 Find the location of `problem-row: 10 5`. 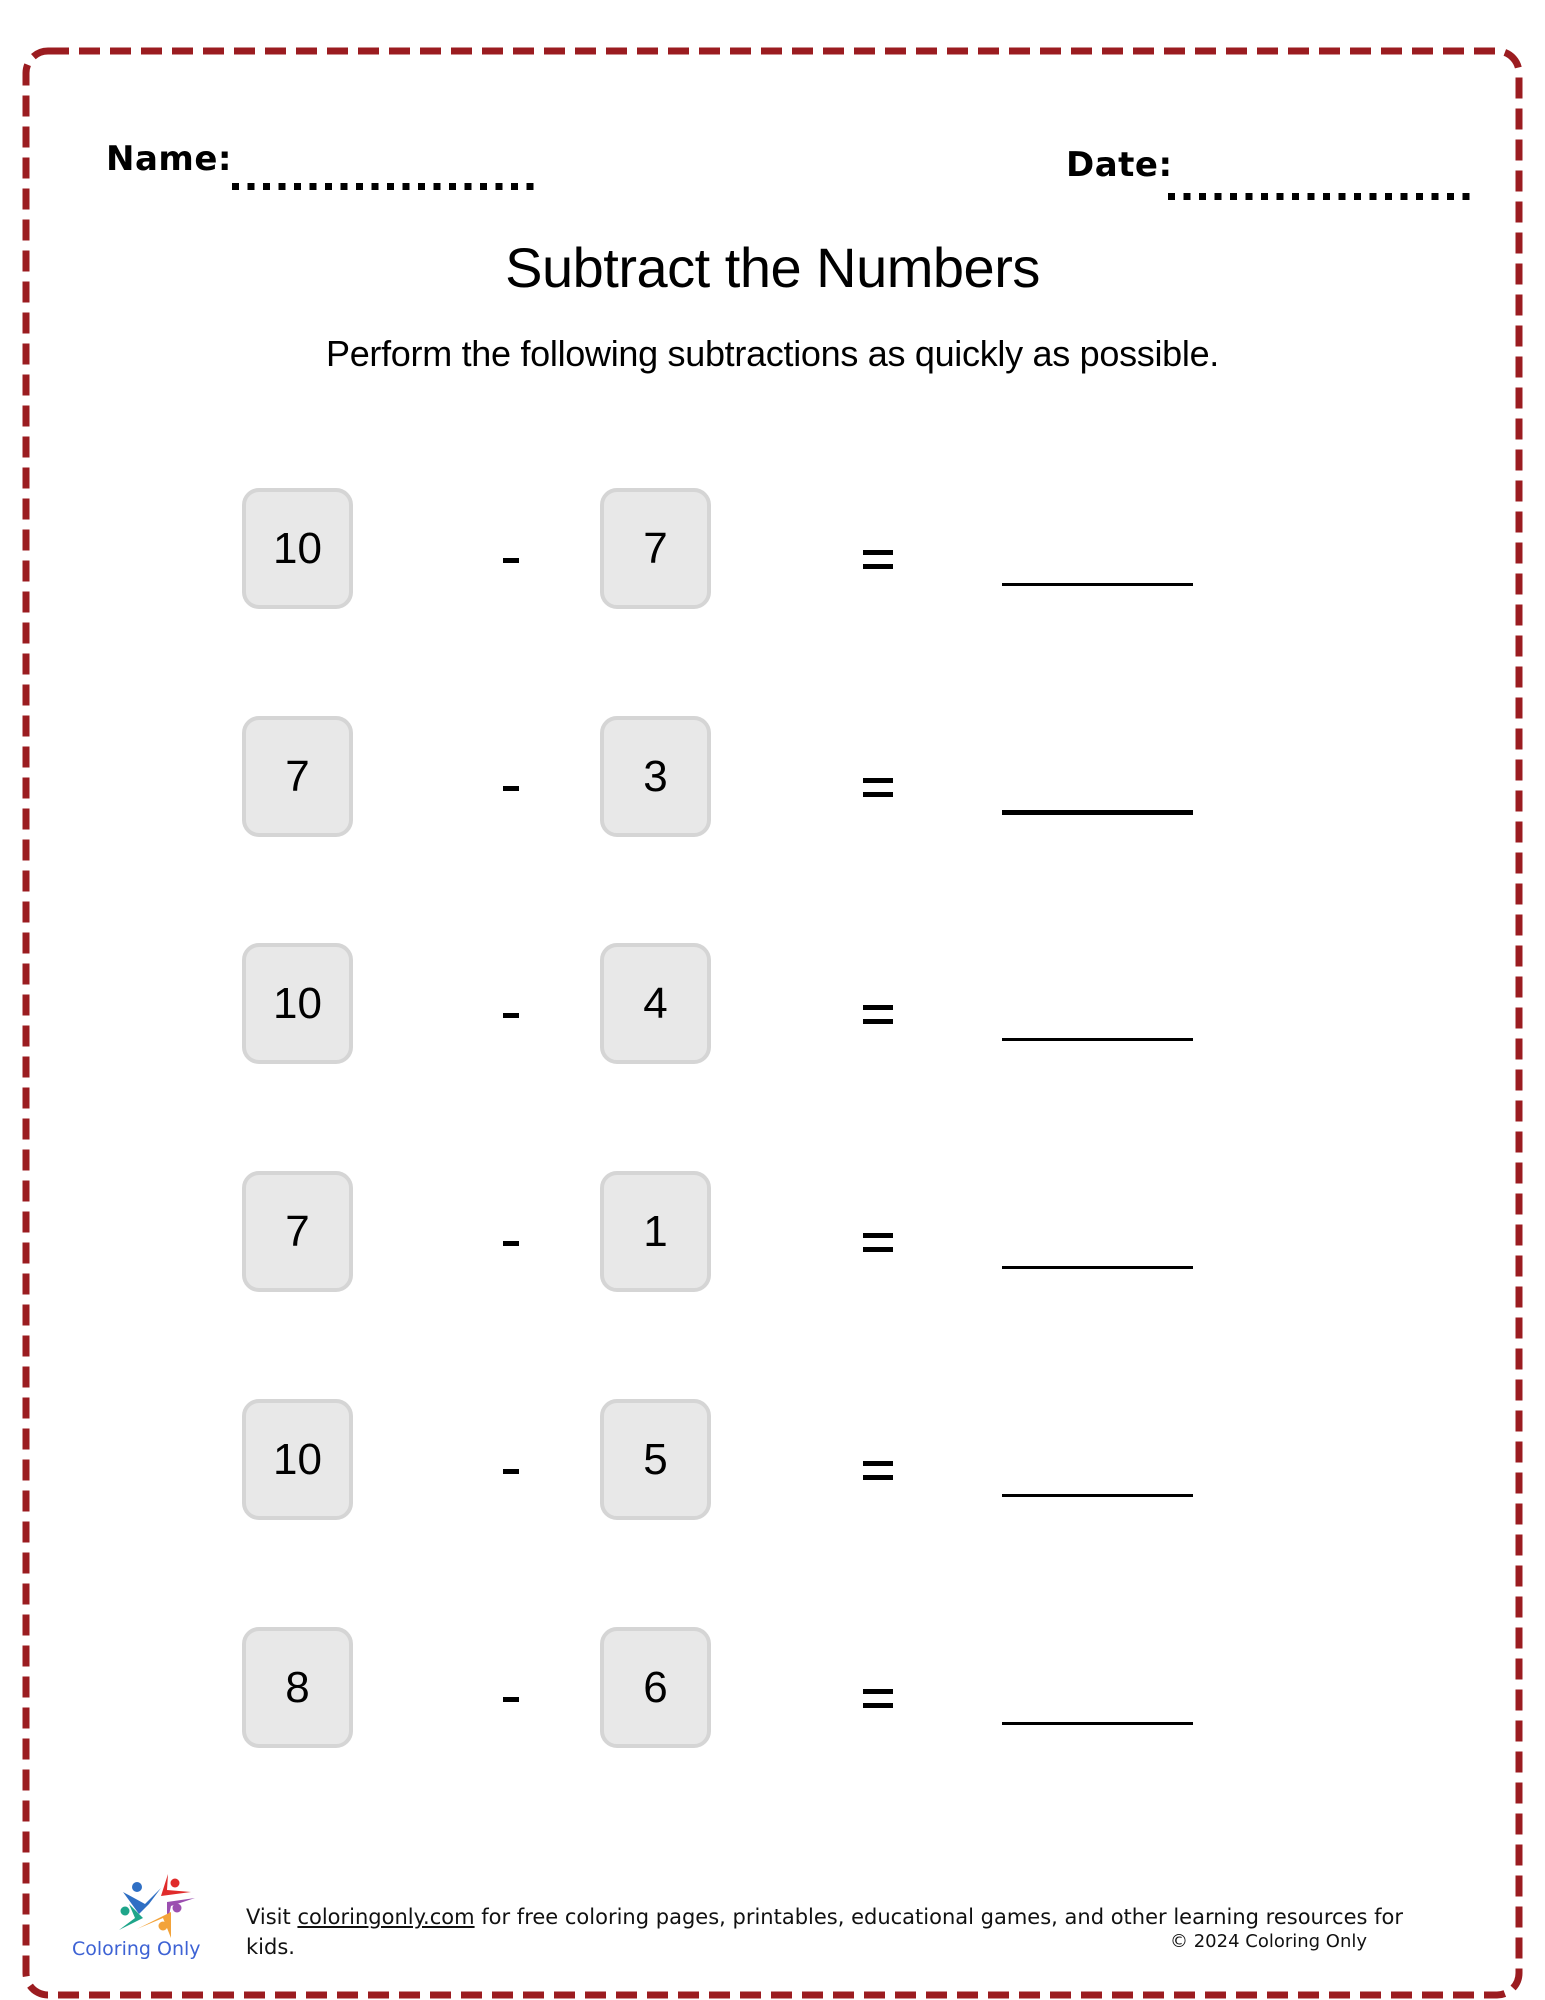

problem-row: 10 5 is located at coordinates (772, 1459).